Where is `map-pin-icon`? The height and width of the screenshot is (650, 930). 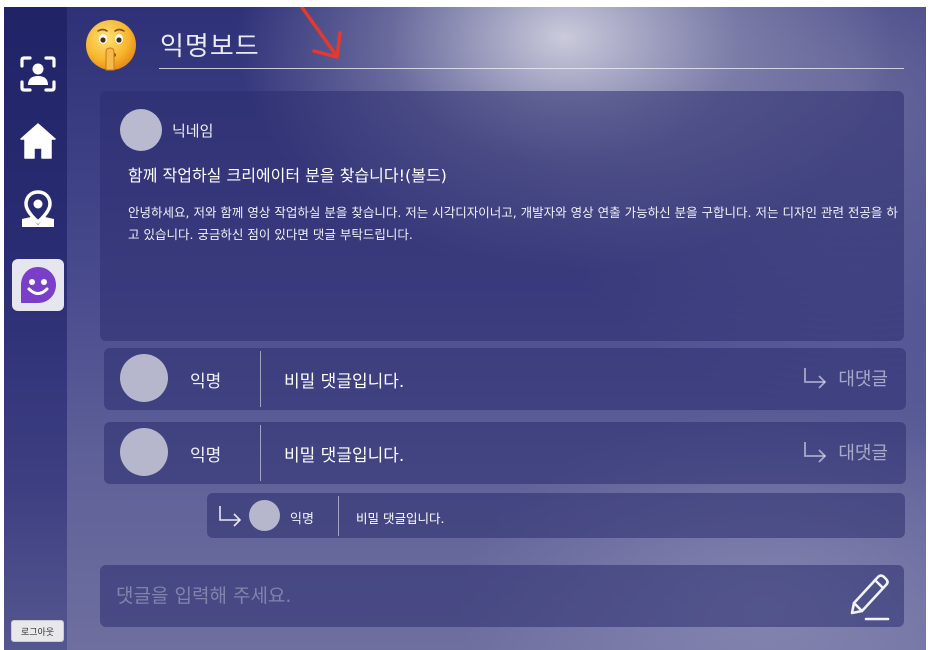 map-pin-icon is located at coordinates (38, 208).